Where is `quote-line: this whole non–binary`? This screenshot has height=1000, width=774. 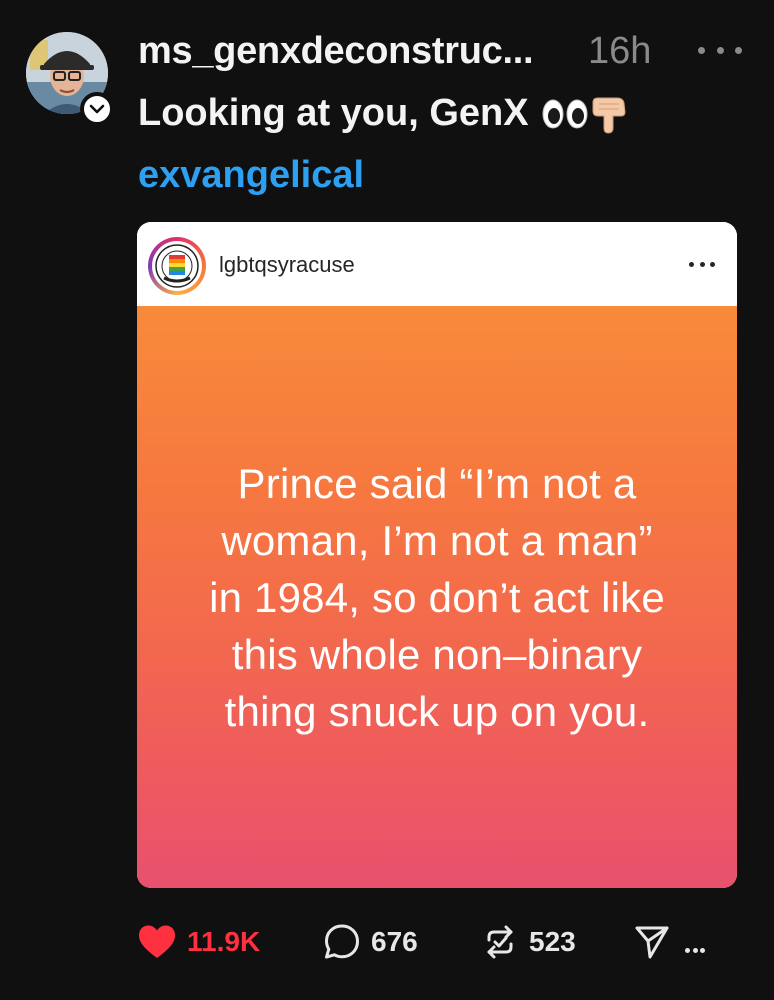
quote-line: this whole non–binary is located at coordinates (437, 654).